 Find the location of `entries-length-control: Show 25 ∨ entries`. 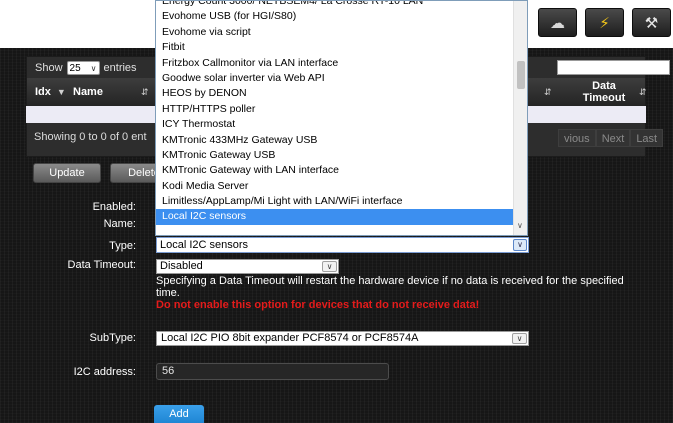

entries-length-control: Show 25 ∨ entries is located at coordinates (86, 68).